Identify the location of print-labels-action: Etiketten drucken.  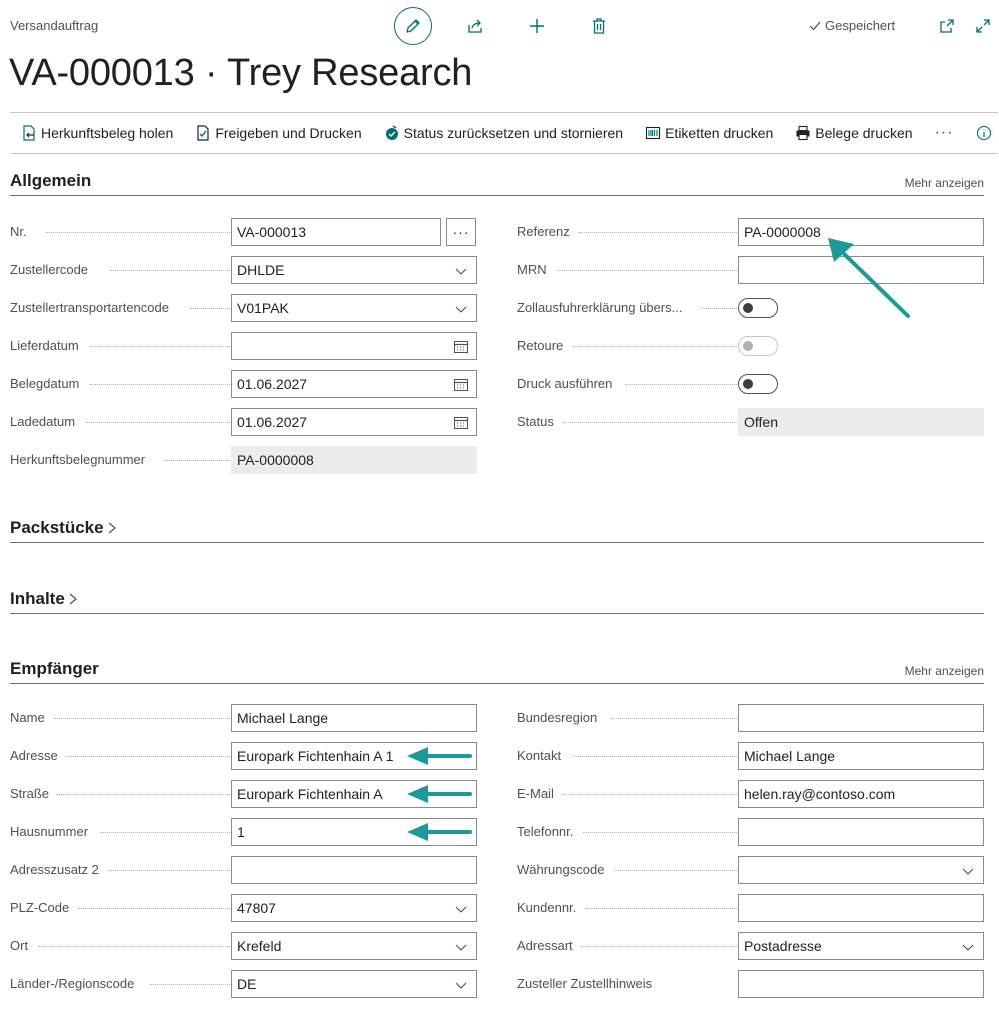
(709, 133).